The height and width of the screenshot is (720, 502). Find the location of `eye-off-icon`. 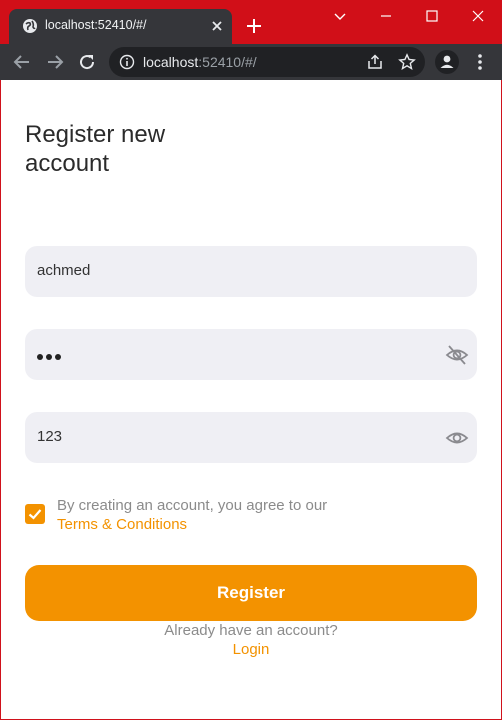

eye-off-icon is located at coordinates (457, 355).